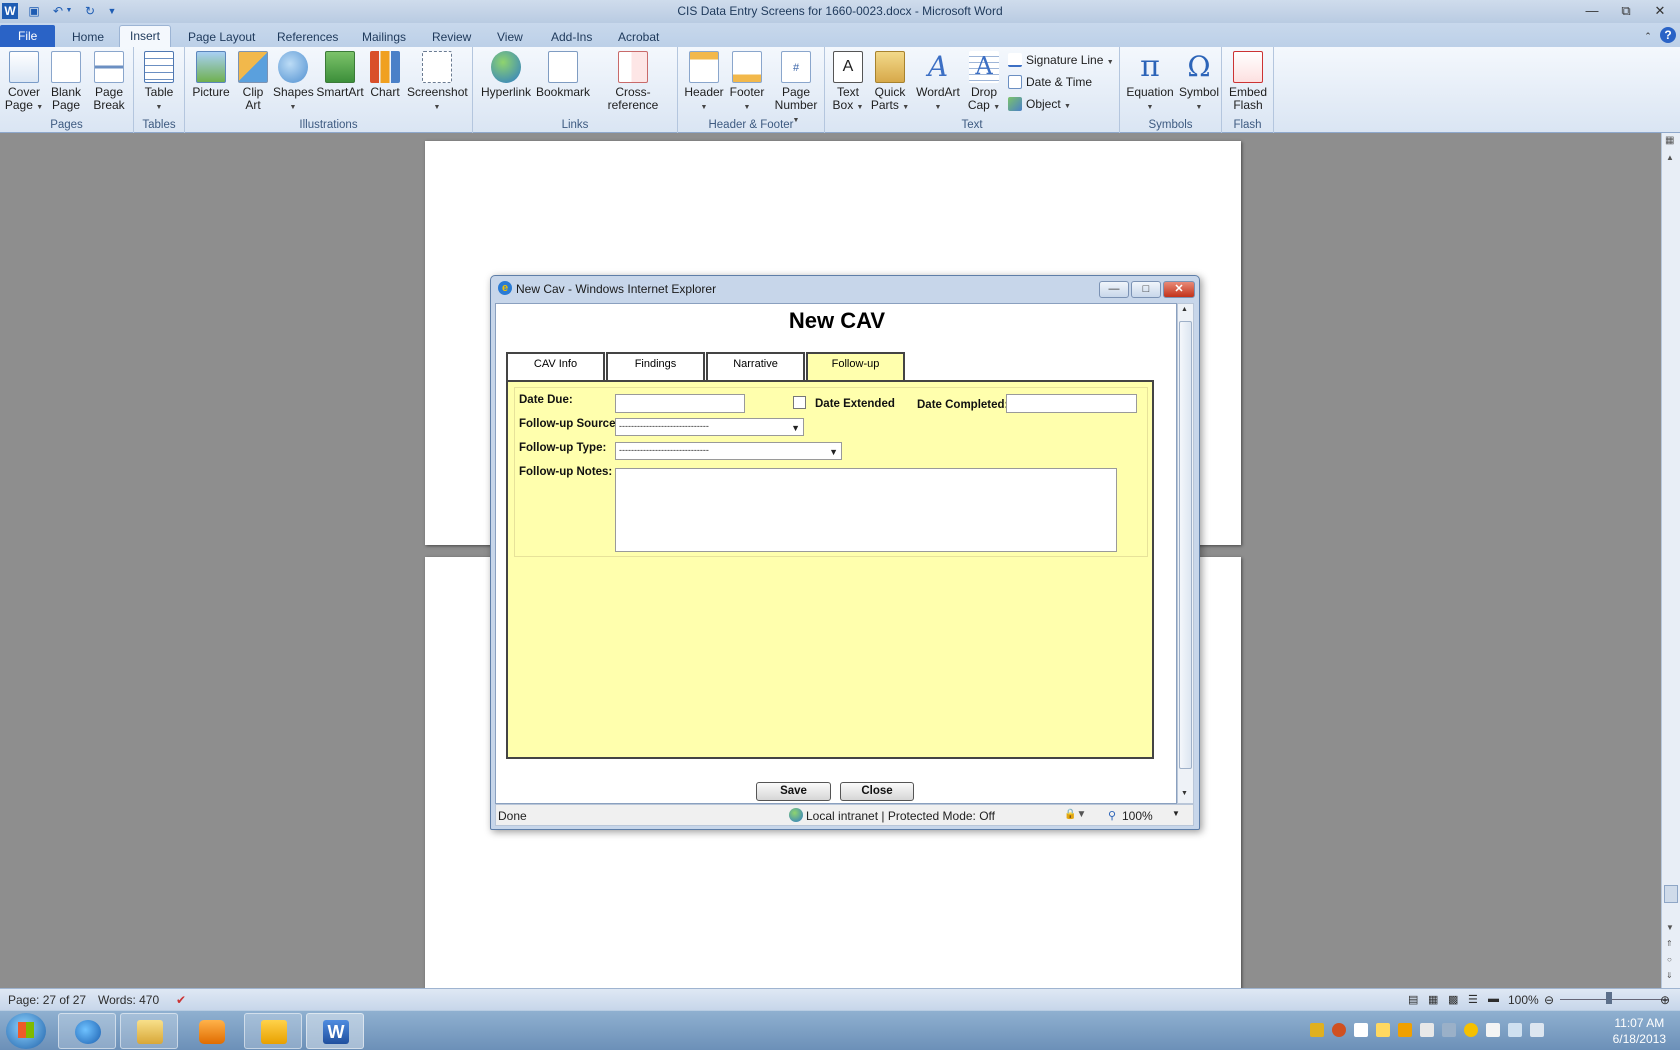 This screenshot has height=1050, width=1680. Describe the element at coordinates (451, 37) in the screenshot. I see `tab-review: Review` at that location.